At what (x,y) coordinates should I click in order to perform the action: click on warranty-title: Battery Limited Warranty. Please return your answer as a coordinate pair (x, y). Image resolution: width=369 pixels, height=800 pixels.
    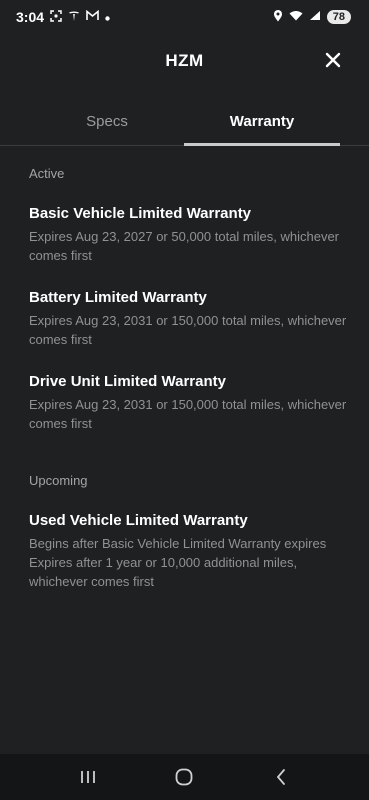
    Looking at the image, I should click on (118, 297).